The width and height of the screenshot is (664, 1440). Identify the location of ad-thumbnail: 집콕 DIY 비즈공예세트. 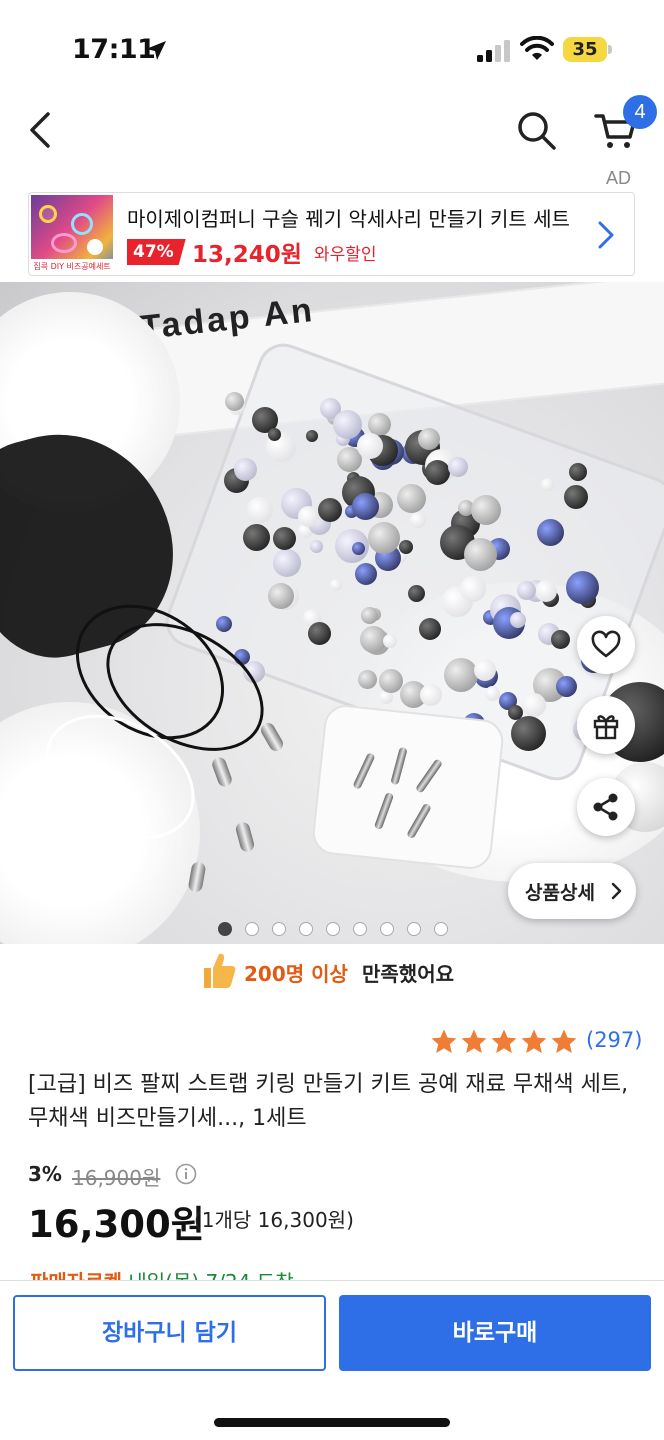
(72, 235).